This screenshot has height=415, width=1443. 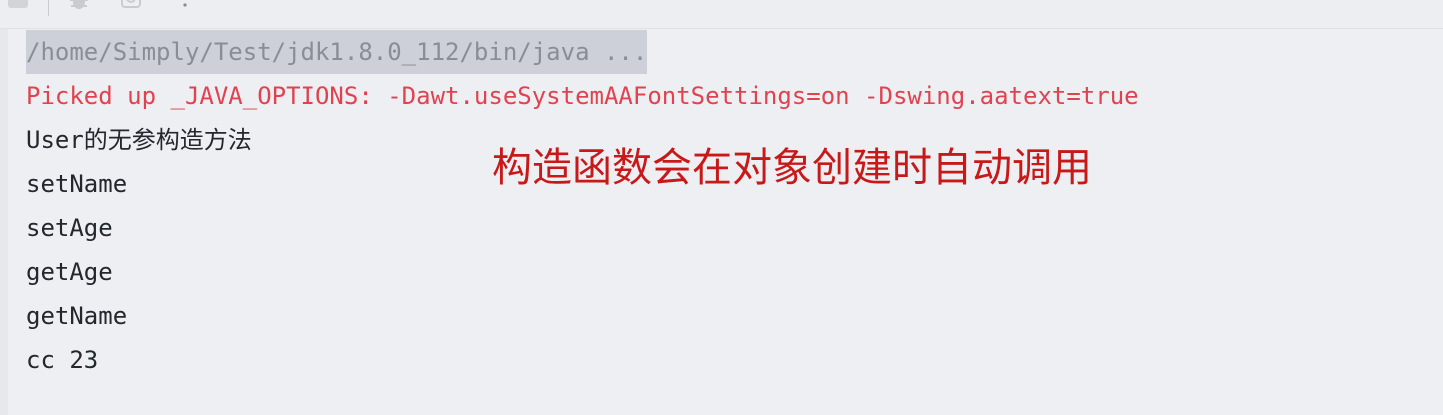 I want to click on annotation-note: 构造函数会在对象创建时自动调用, so click(x=792, y=168).